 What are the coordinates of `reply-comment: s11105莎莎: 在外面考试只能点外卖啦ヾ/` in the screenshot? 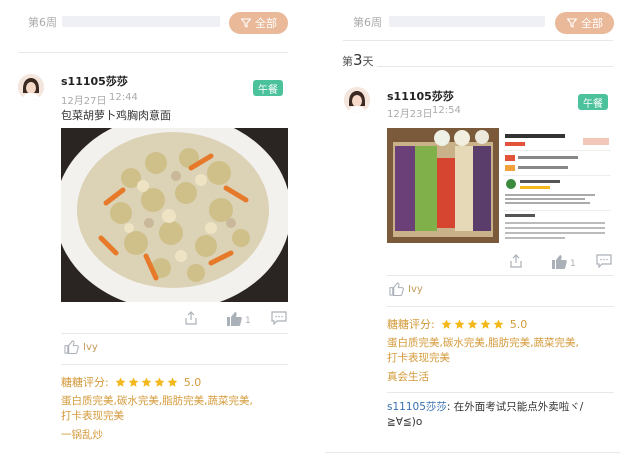 It's located at (485, 407).